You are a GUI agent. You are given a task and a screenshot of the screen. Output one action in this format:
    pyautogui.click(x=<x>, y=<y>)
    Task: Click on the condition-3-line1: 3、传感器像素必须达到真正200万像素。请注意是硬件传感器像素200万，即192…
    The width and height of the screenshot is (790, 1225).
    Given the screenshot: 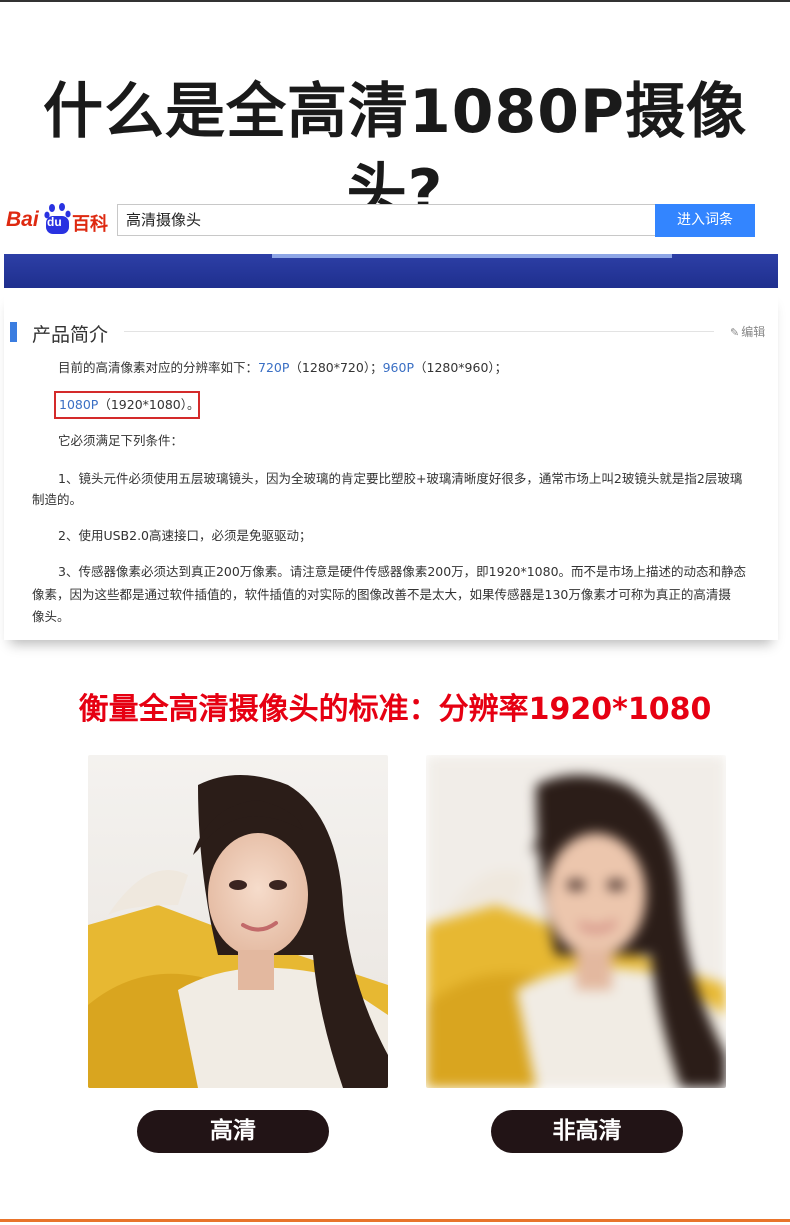 What is the action you would take?
    pyautogui.click(x=402, y=571)
    